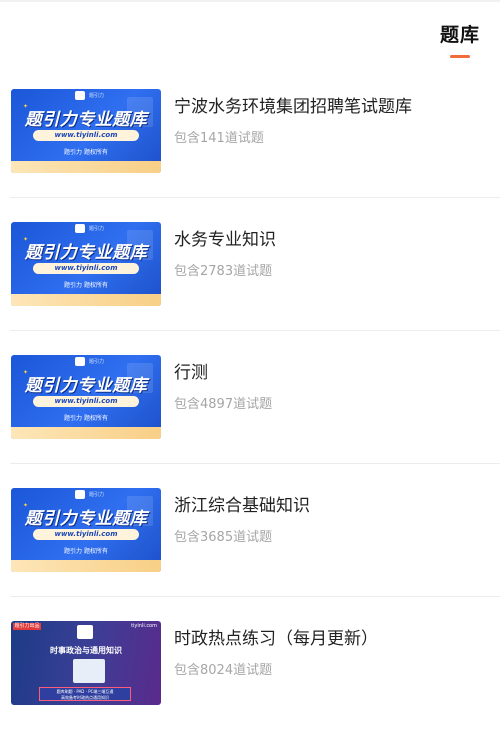  I want to click on bank-question-count: 包含8024道试题, so click(223, 670).